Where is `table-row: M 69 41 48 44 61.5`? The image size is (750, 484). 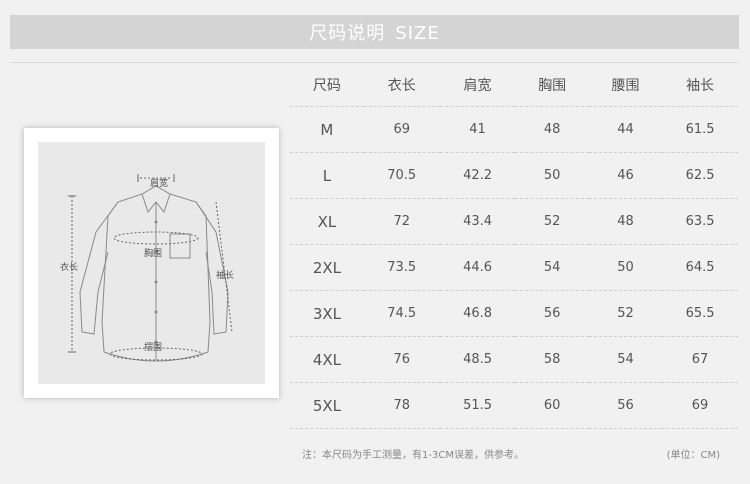
table-row: M 69 41 48 44 61.5 is located at coordinates (514, 129).